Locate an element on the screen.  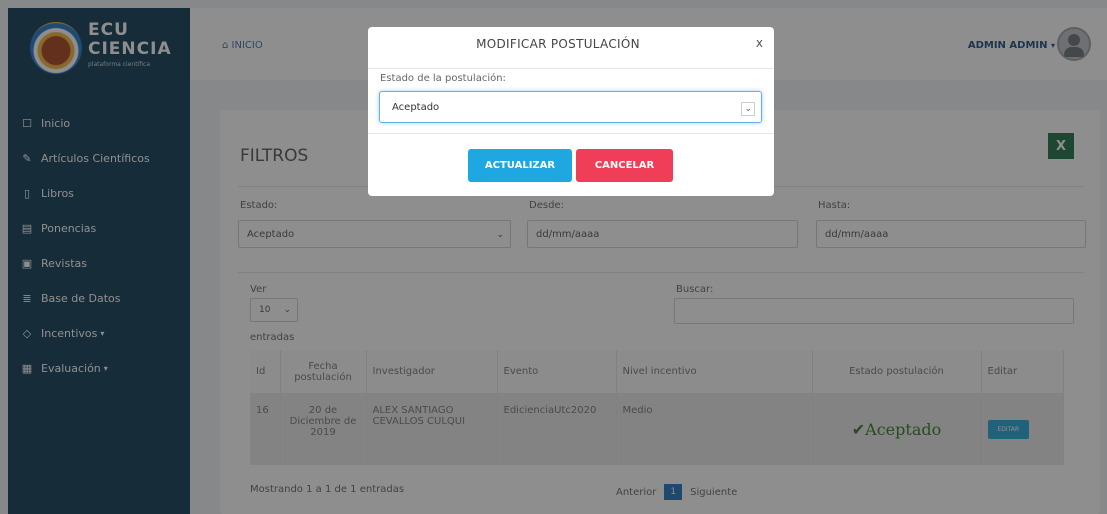
cancel-button: CANCELAR is located at coordinates (624, 165).